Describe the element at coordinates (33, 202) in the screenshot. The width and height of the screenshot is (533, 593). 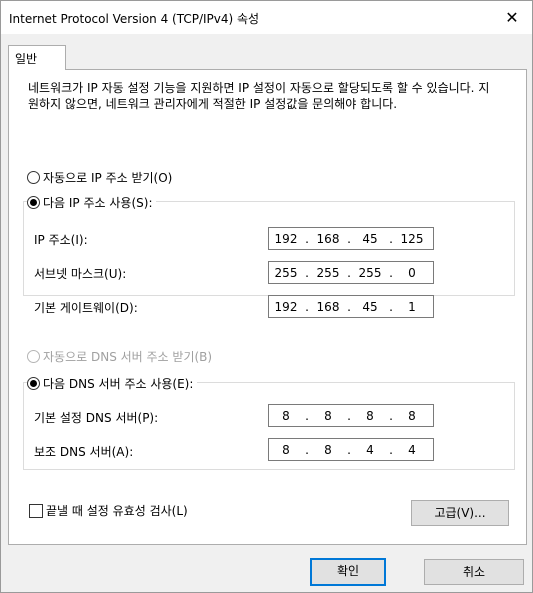
I see `manual-ip-radio-circle` at that location.